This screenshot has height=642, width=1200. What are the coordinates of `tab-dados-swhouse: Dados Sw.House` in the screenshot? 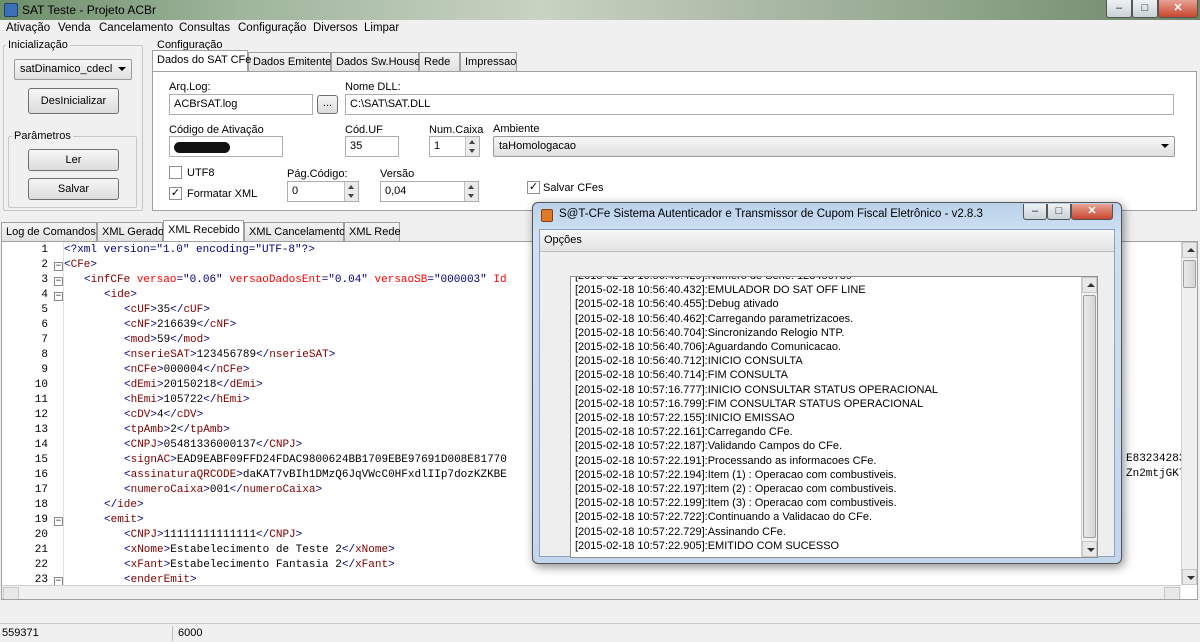 It's located at (375, 61).